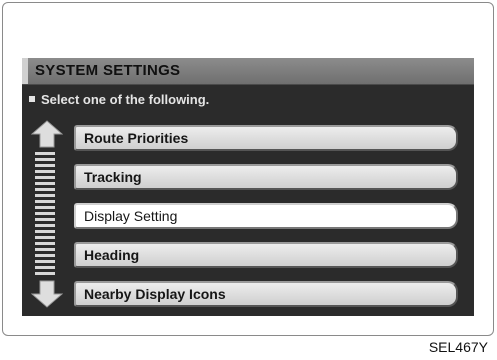 The image size is (497, 360). I want to click on arrow-up-icon, so click(47, 134).